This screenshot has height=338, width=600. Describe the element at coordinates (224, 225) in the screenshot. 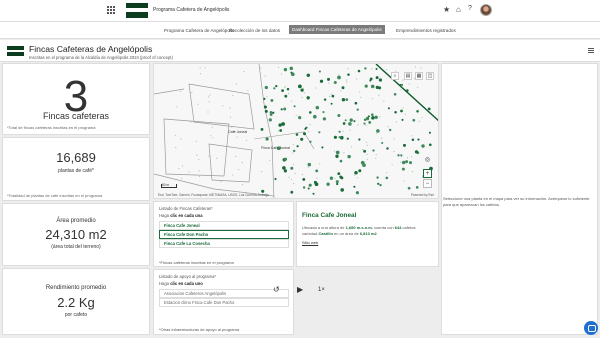

I see `list-item: Finca Cafe Joneal` at that location.